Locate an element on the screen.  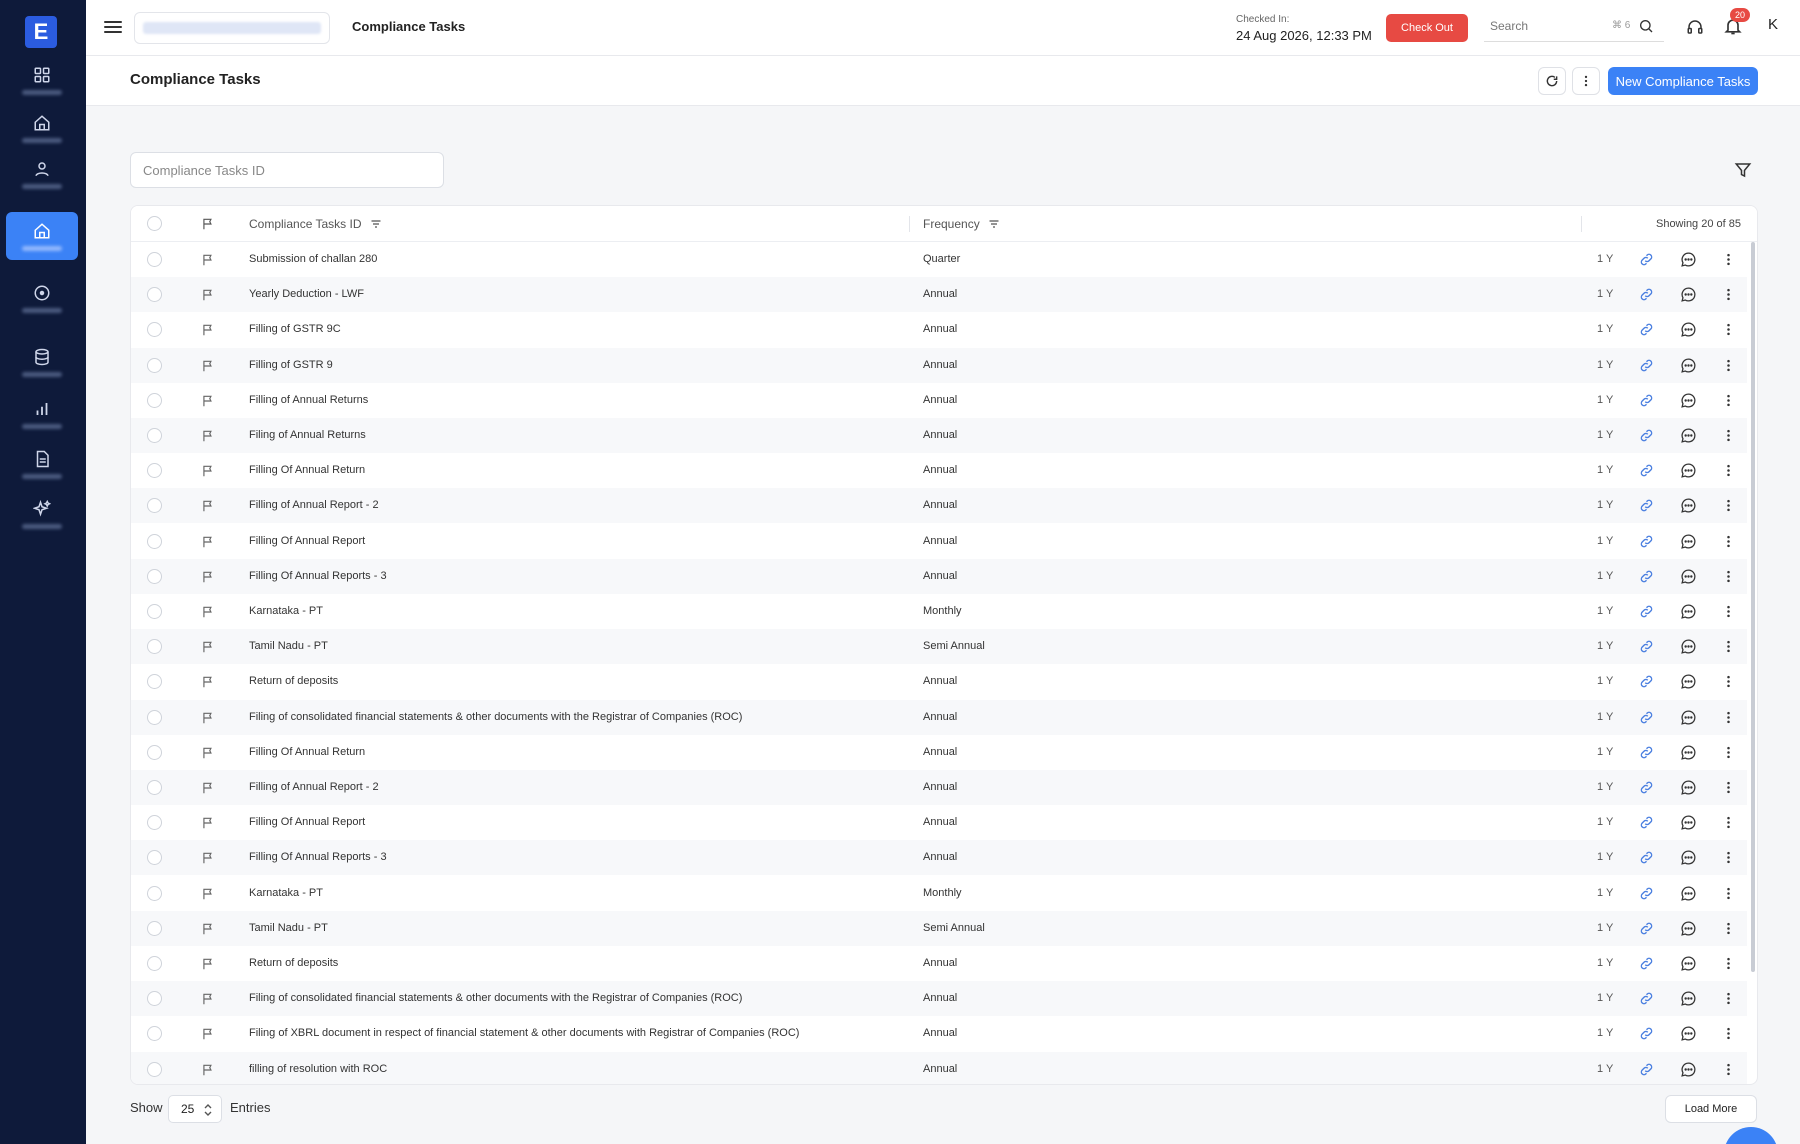
new-compliance-tasks-button: New Compliance Tasks is located at coordinates (1683, 81).